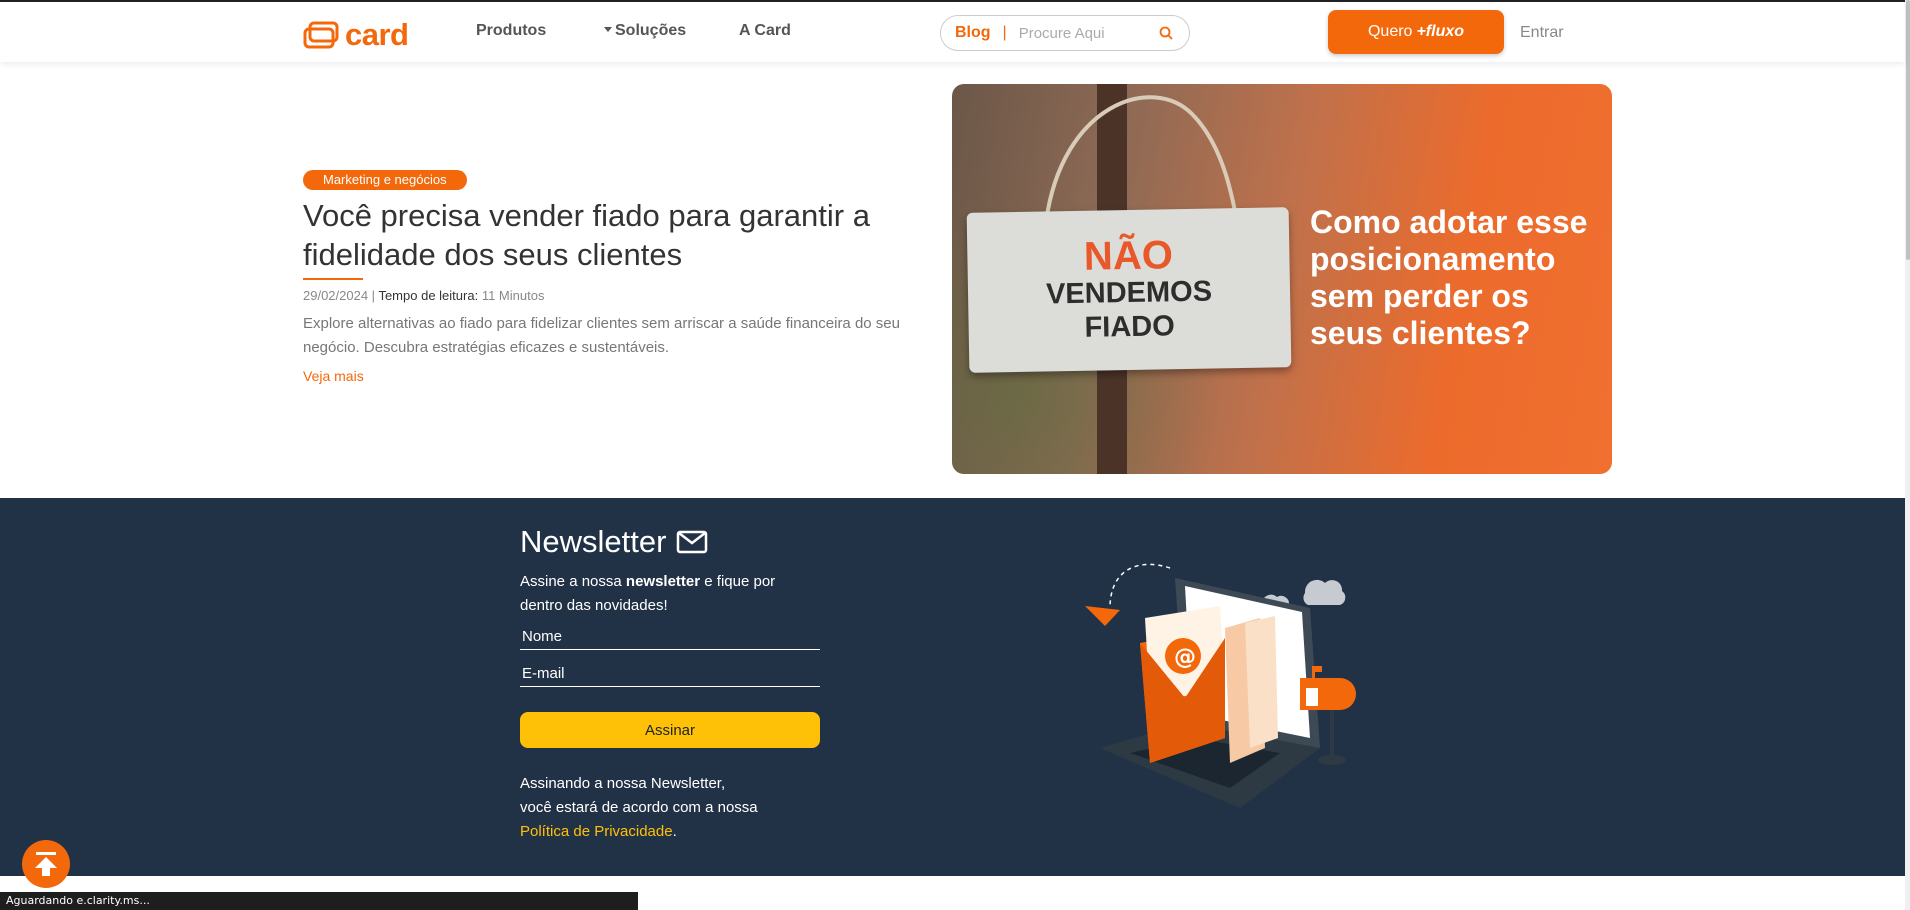 This screenshot has width=1910, height=910. Describe the element at coordinates (608, 29) in the screenshot. I see `caret-down-icon` at that location.